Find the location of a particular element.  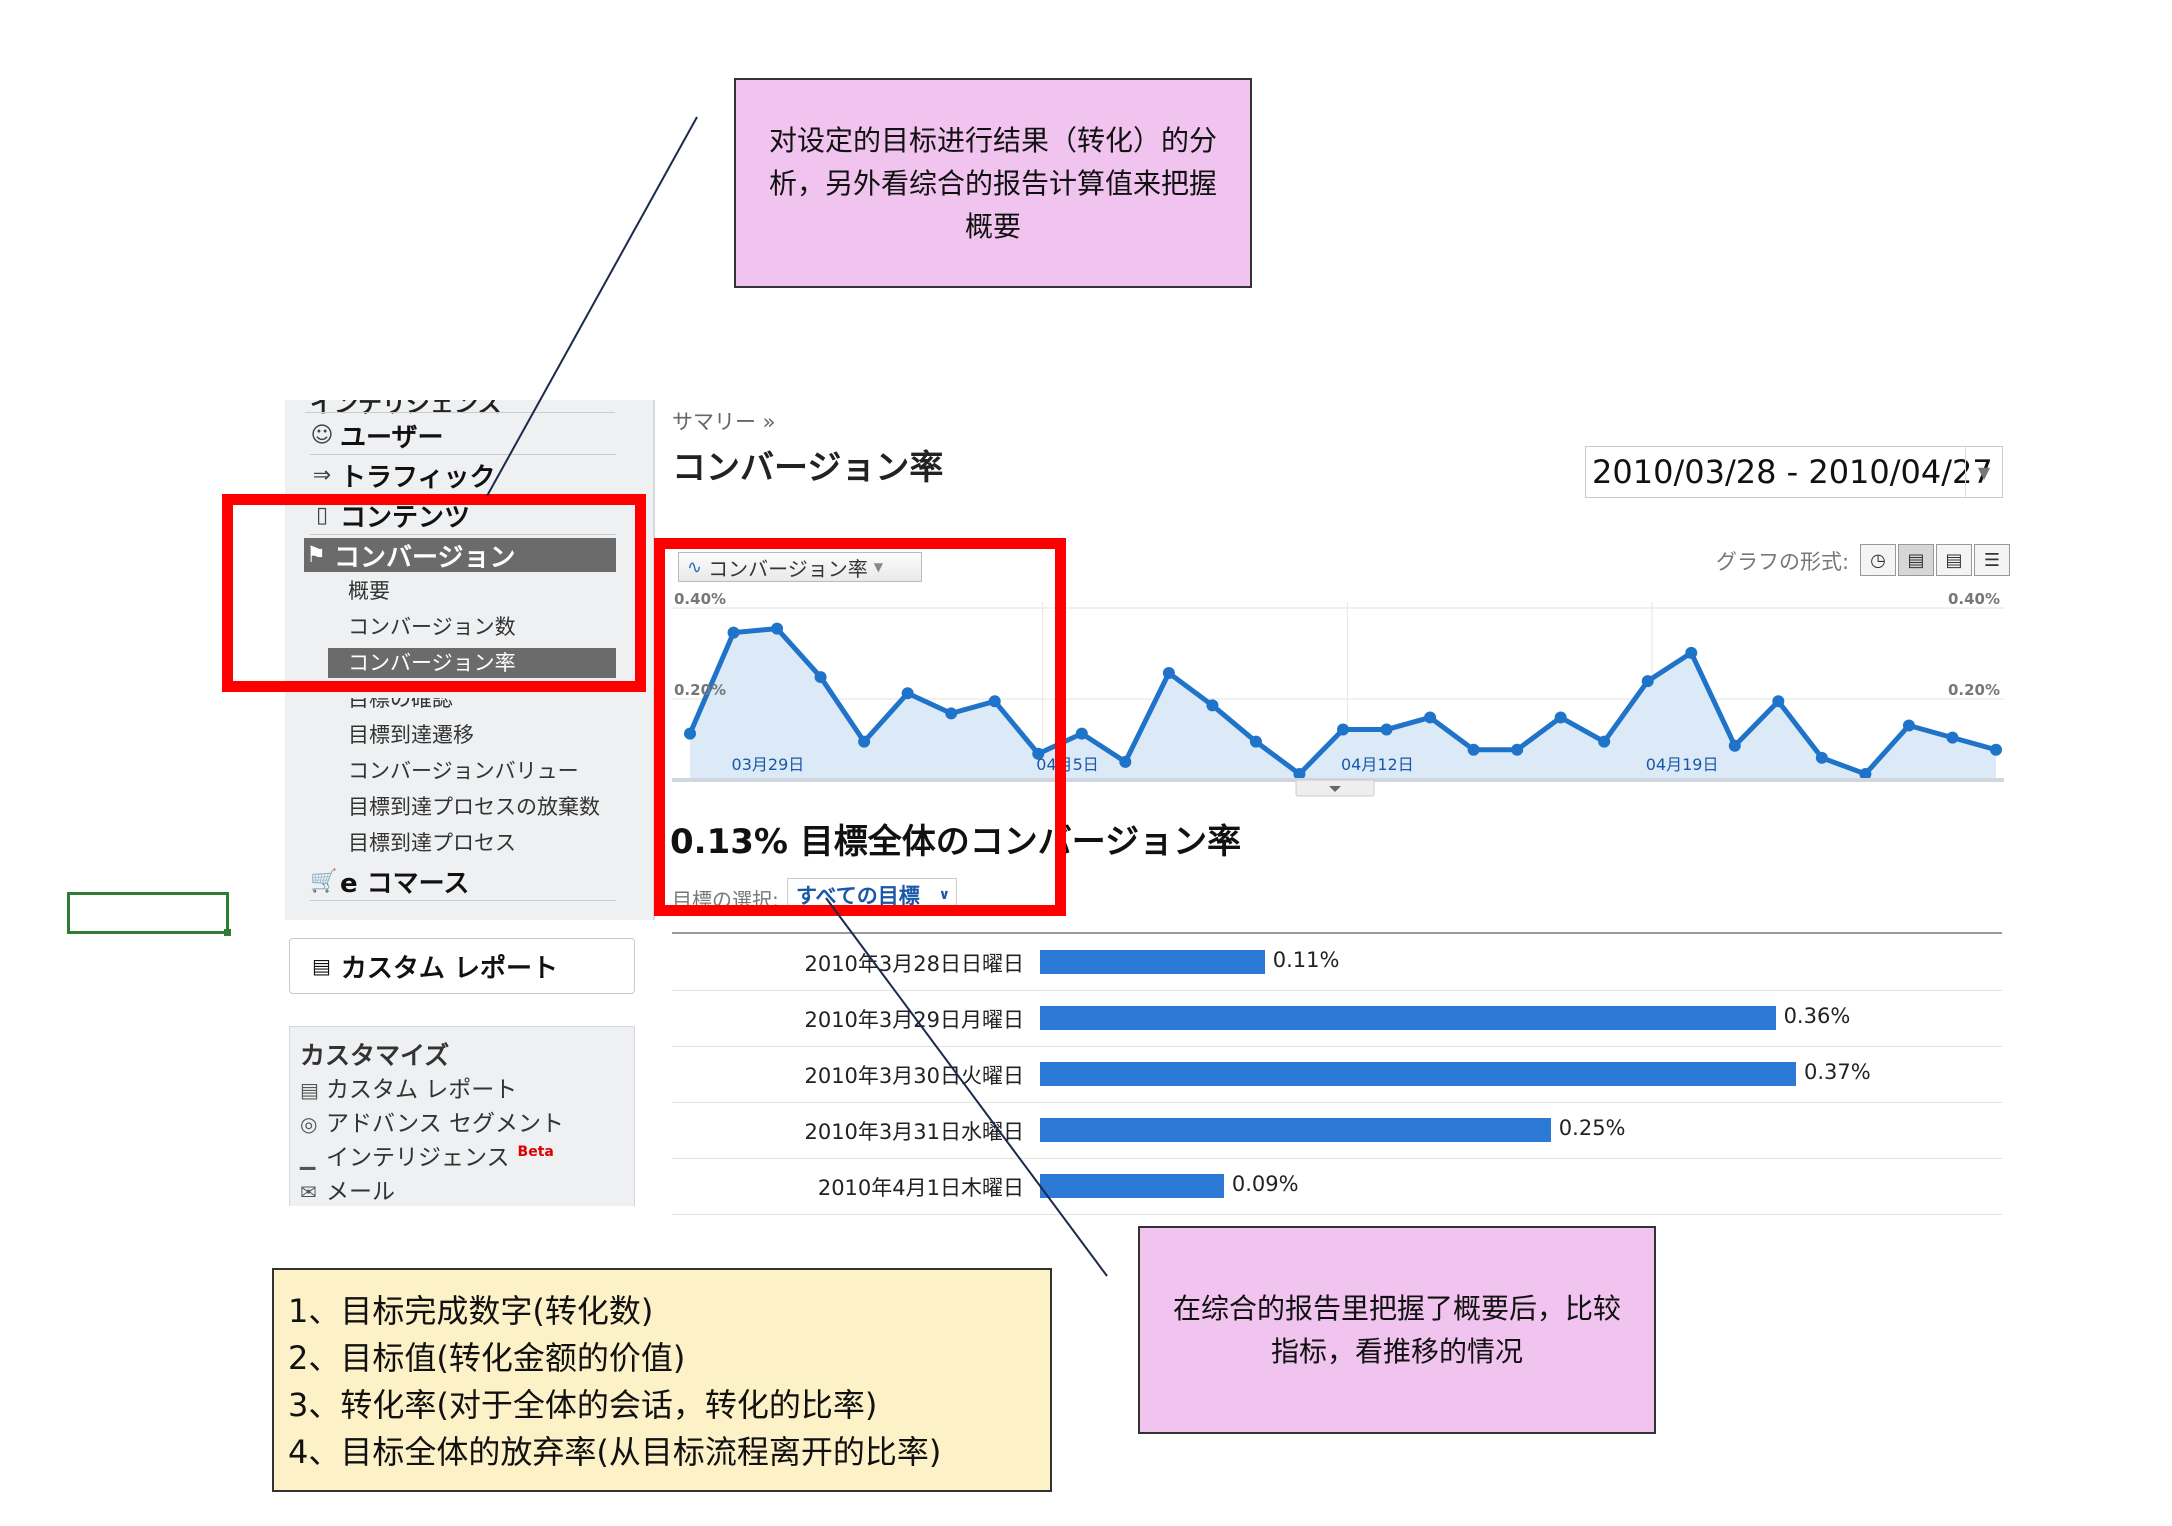

bar-value-label: 0.36% is located at coordinates (1817, 1016).